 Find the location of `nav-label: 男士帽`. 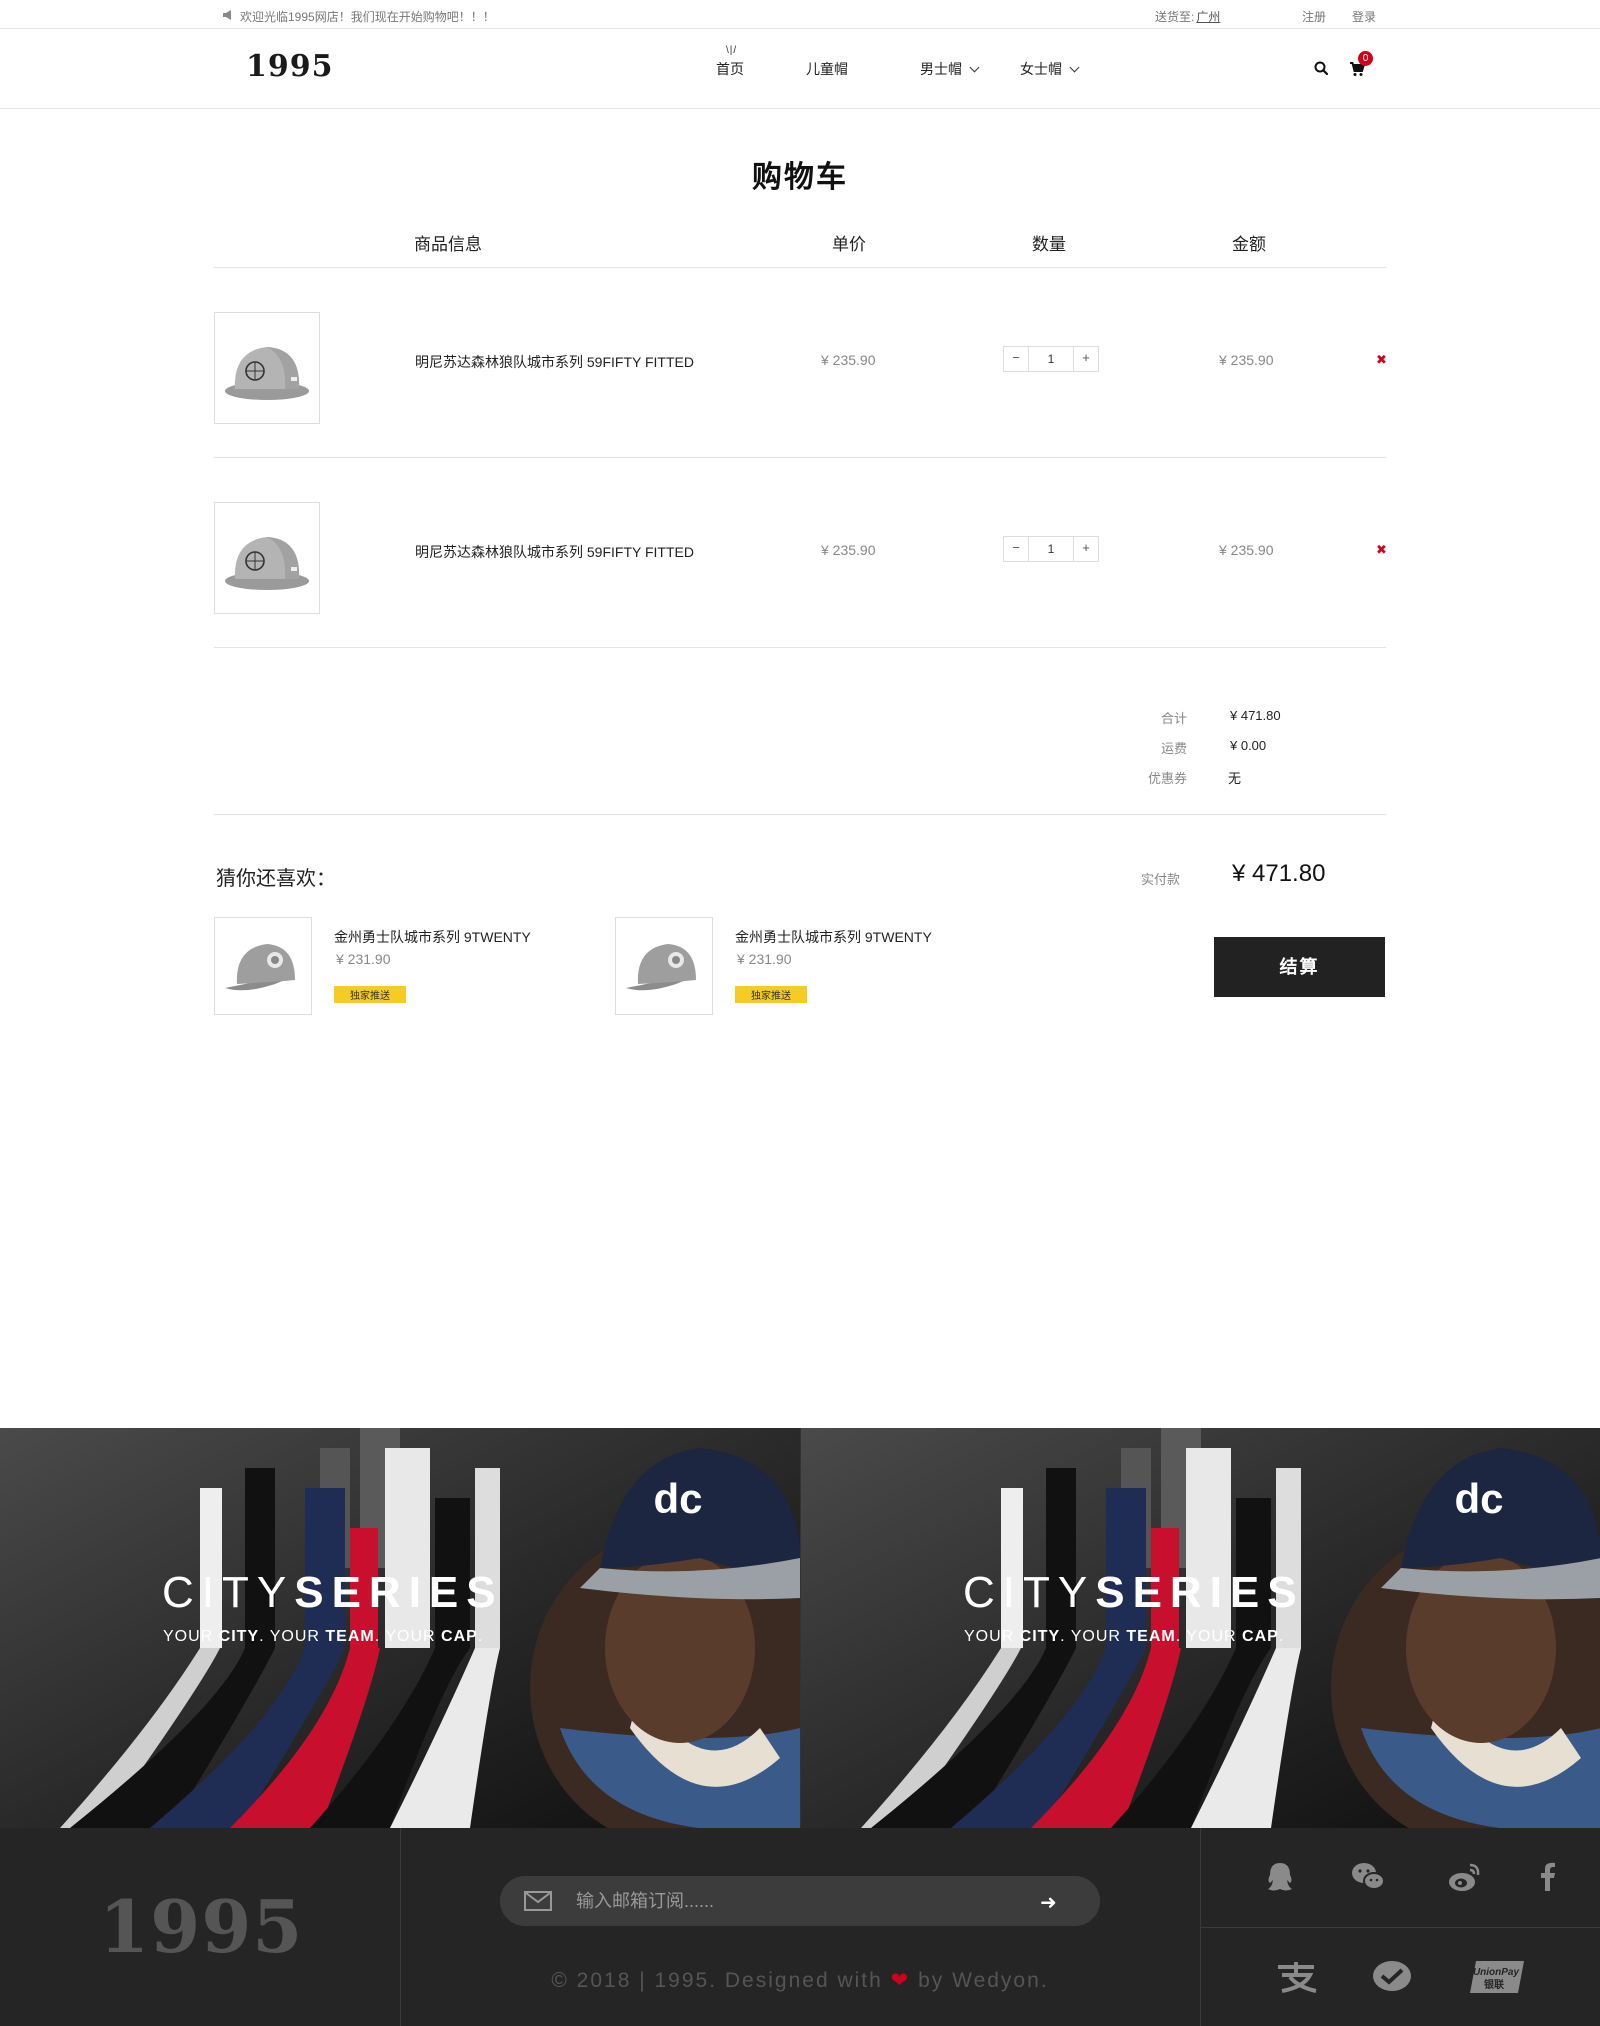

nav-label: 男士帽 is located at coordinates (941, 69).